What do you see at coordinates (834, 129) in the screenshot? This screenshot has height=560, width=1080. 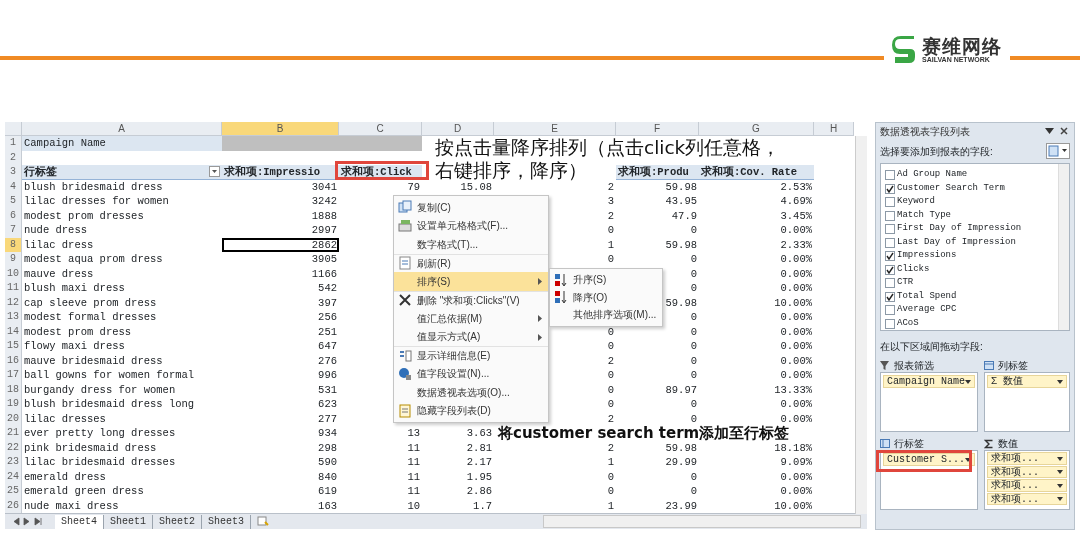 I see `column-header: H` at bounding box center [834, 129].